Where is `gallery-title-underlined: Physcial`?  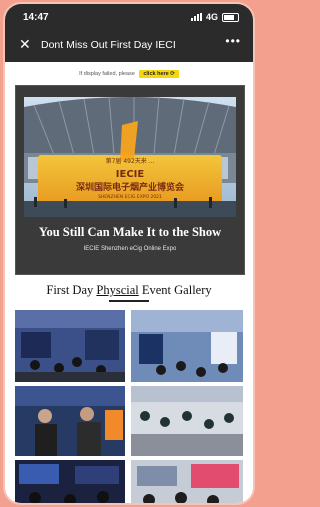 gallery-title-underlined: Physcial is located at coordinates (117, 290).